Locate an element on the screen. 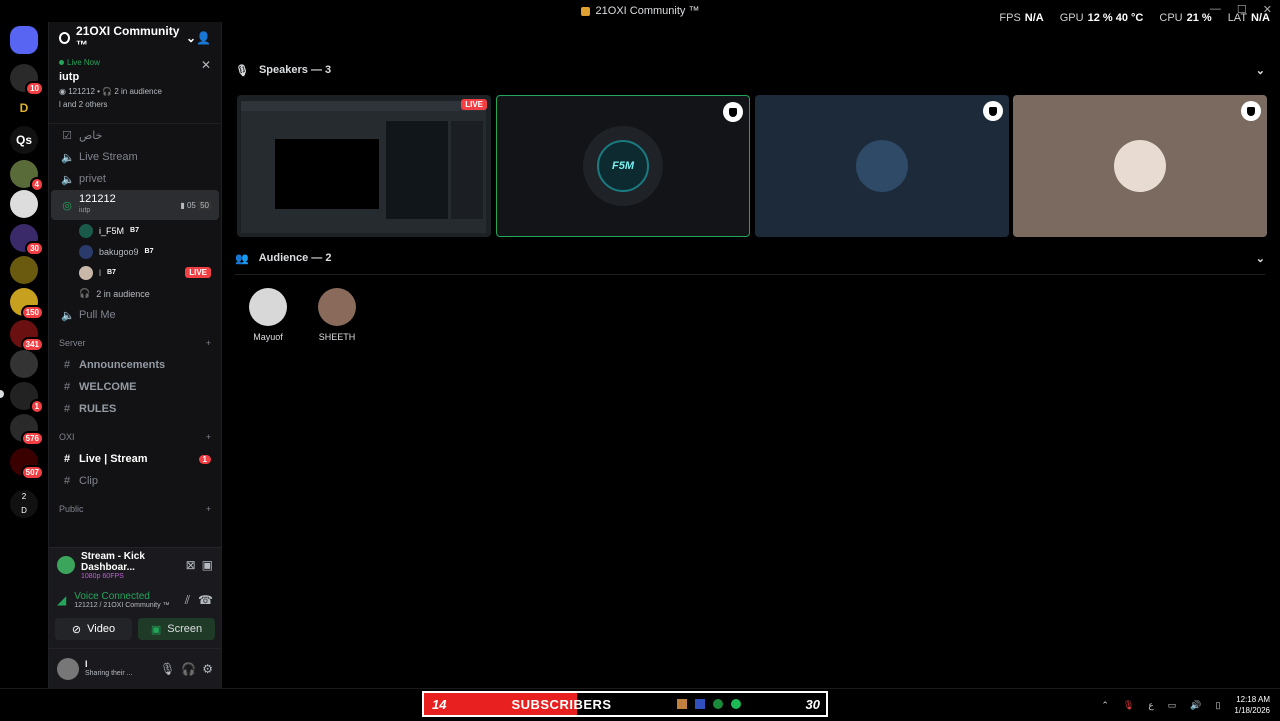 The height and width of the screenshot is (721, 1280). server-icon: 10 is located at coordinates (27, 80).